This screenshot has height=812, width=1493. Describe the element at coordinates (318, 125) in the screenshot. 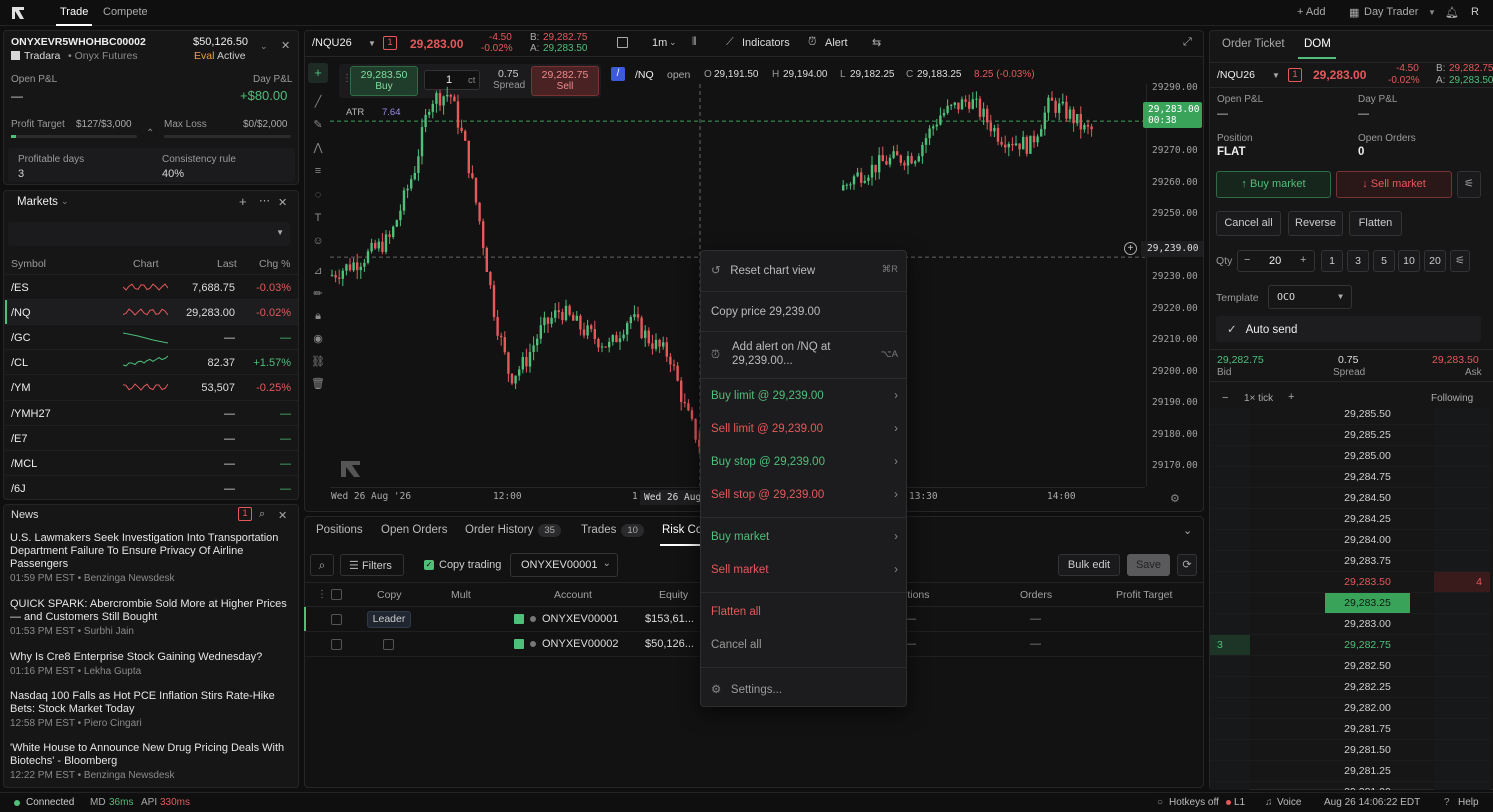

I see `brush-tool-icon: ✎` at that location.